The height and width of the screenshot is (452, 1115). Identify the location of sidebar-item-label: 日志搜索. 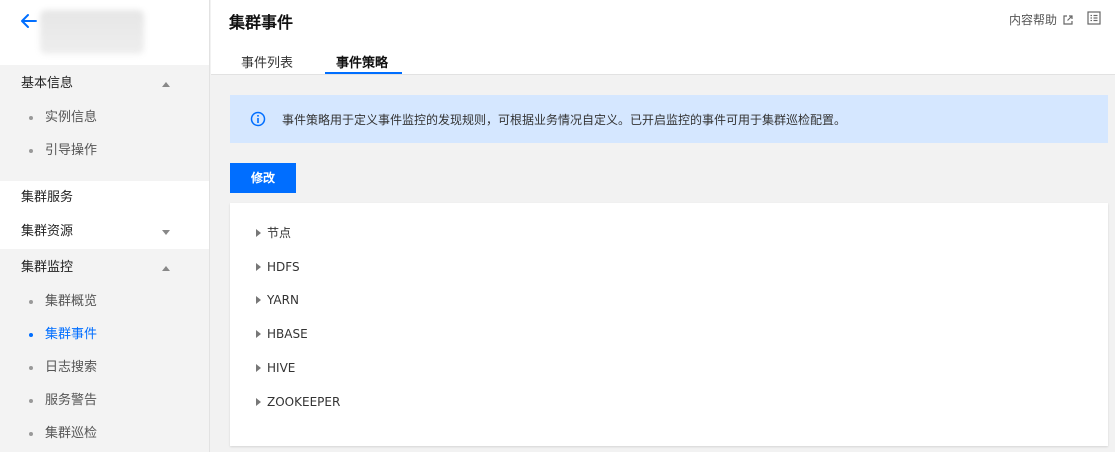
(71, 367).